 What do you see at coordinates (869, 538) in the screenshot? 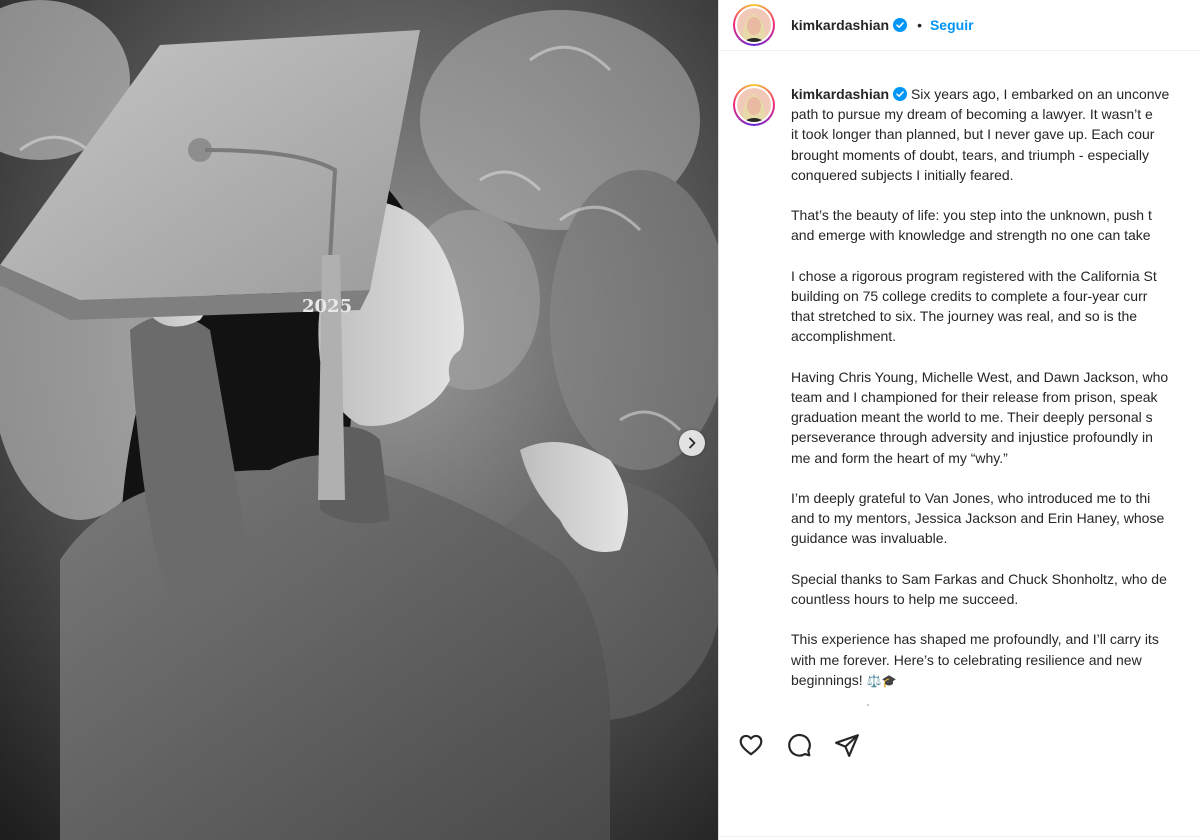
I see `caption-line: guidance was invaluable.` at bounding box center [869, 538].